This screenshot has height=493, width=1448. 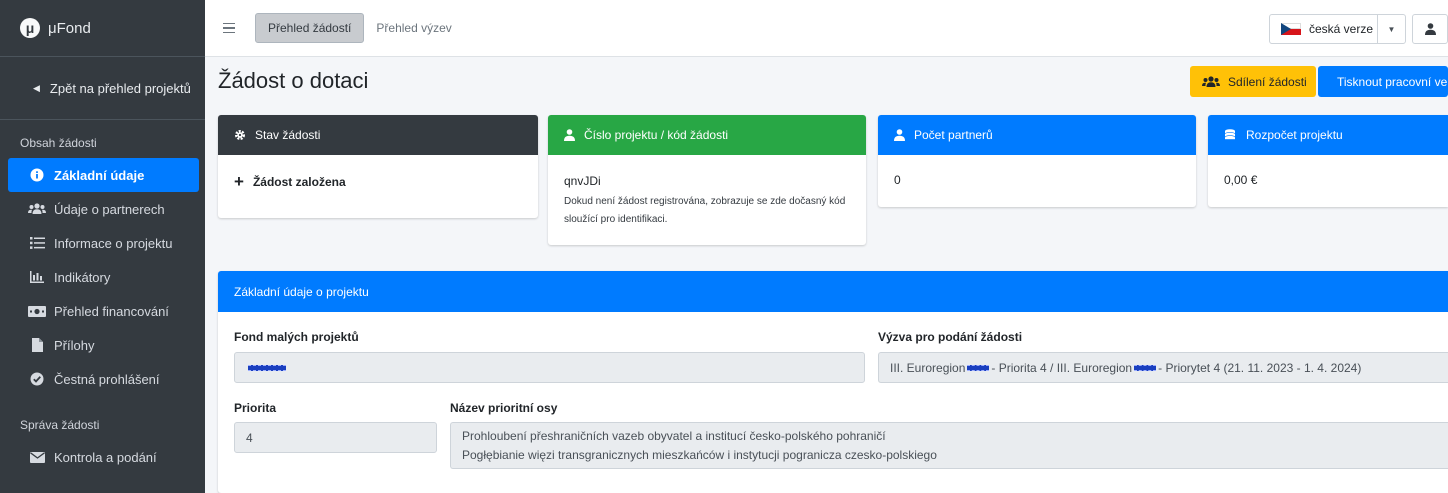 I want to click on sidebar-item-label: Kontrola a podání, so click(x=105, y=457).